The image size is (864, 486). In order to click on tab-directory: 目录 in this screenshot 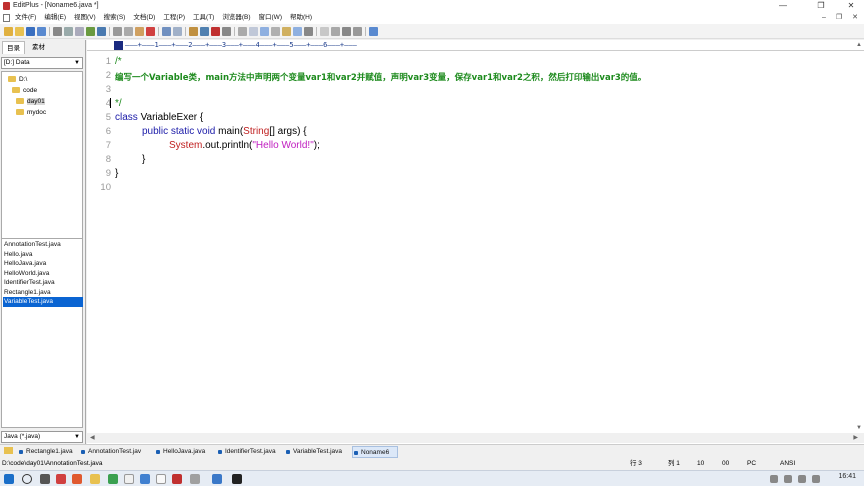, I will do `click(13, 47)`.